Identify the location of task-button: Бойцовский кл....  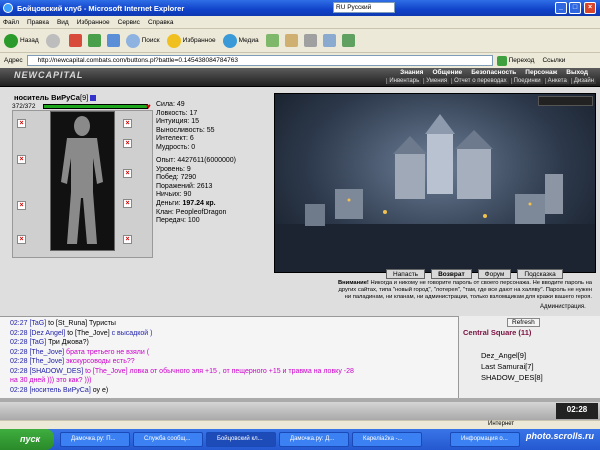
(241, 439).